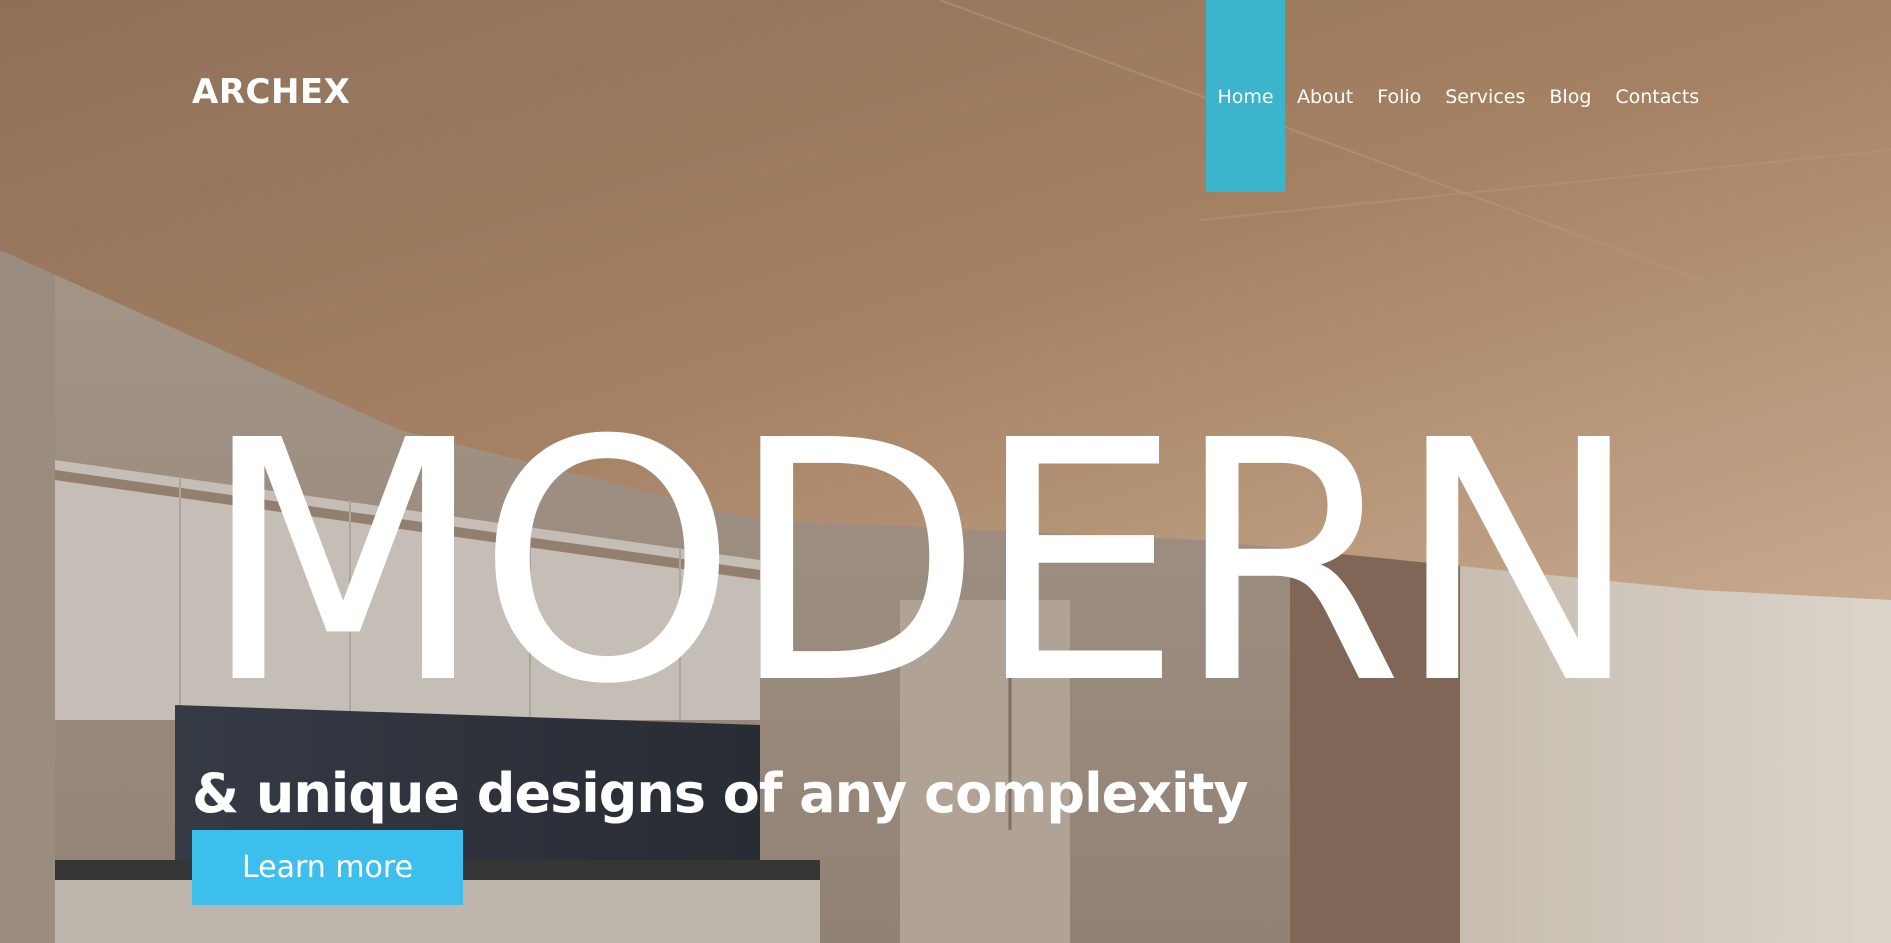 The width and height of the screenshot is (1891, 943). Describe the element at coordinates (720, 793) in the screenshot. I see `hero-subtitle: & unique designs of any complexity` at that location.